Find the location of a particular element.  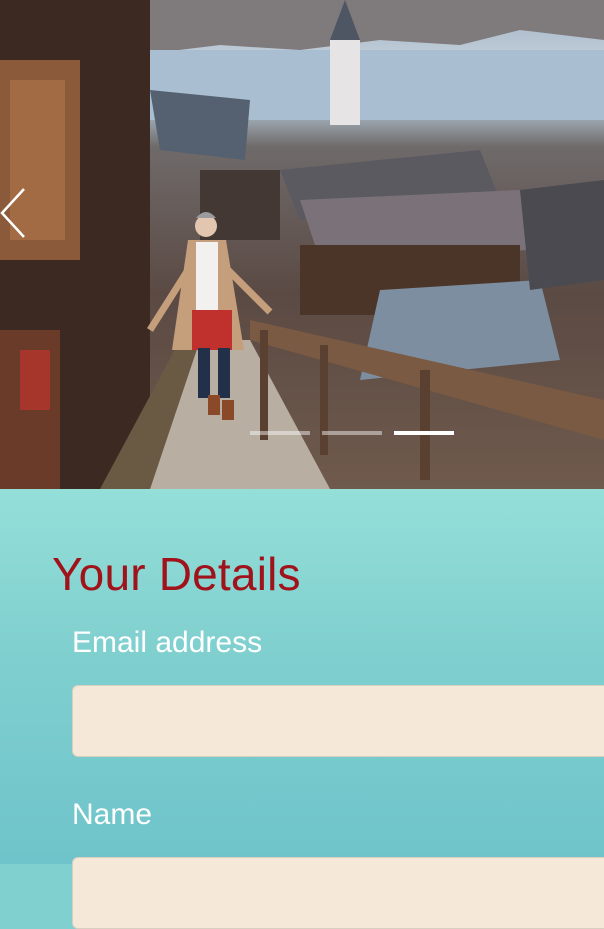

name-field is located at coordinates (338, 893).